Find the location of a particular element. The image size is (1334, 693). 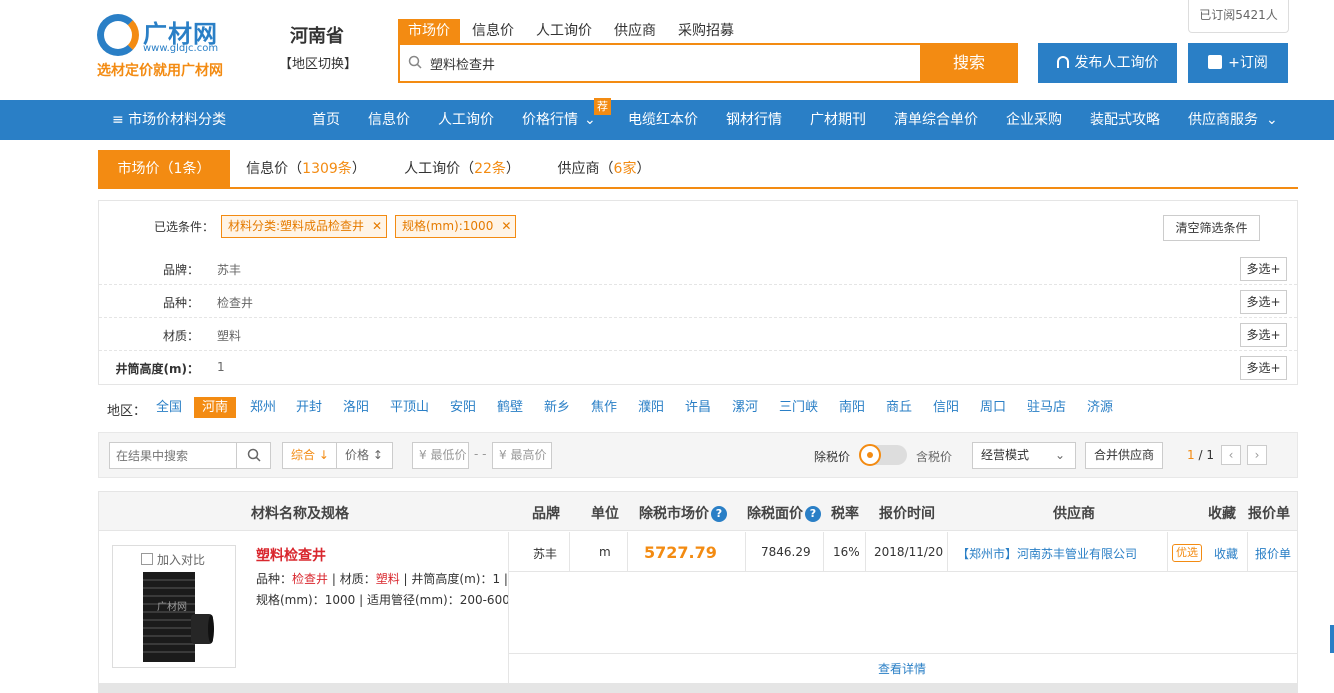

tab-count: 1条 is located at coordinates (185, 169).